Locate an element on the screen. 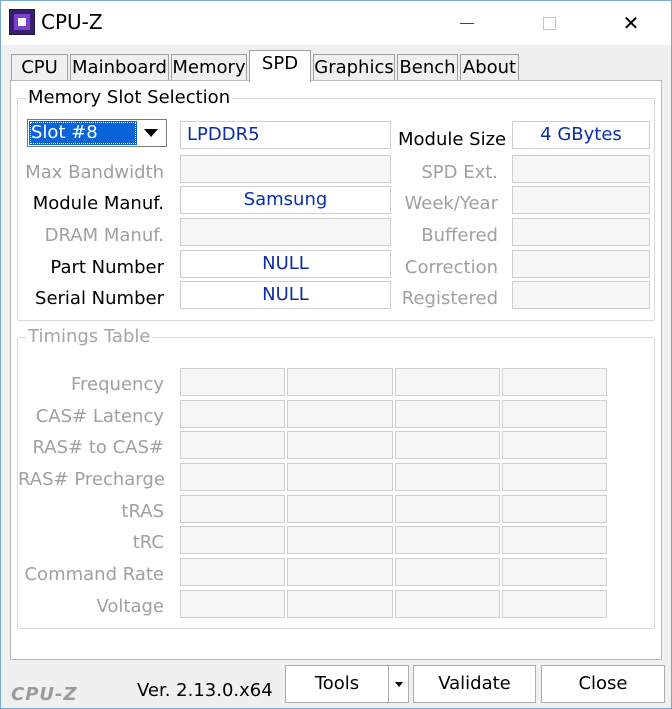  tab-spd: SPD is located at coordinates (280, 66).